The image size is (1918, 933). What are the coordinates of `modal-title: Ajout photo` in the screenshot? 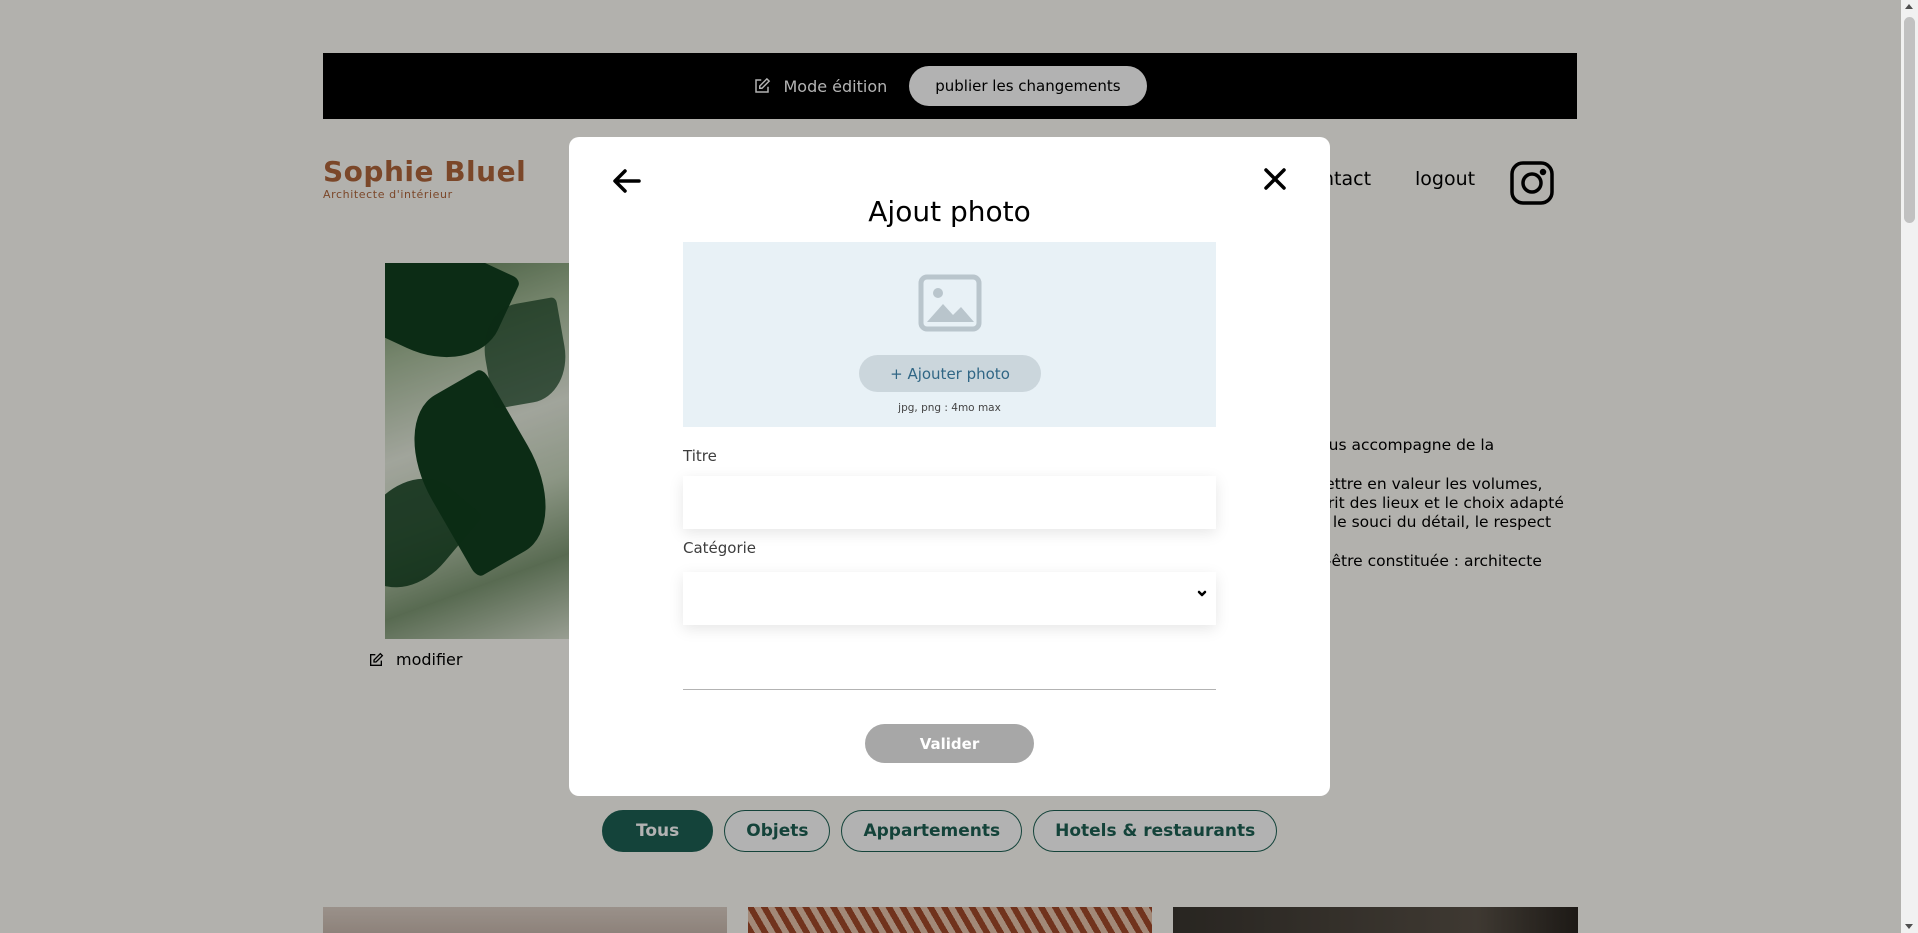 It's located at (949, 211).